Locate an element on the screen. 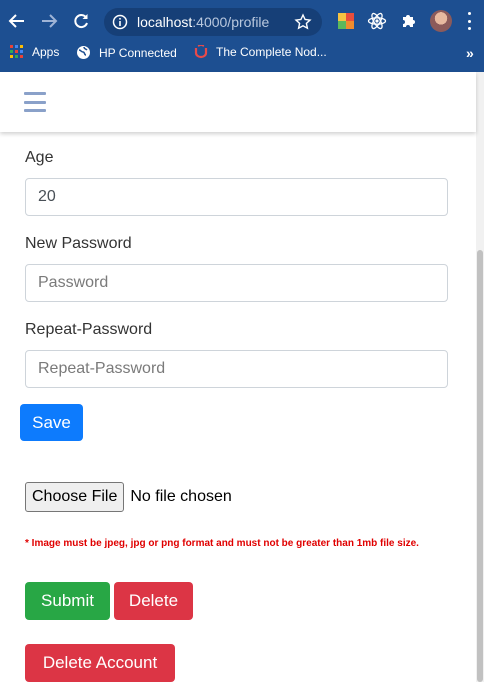 The height and width of the screenshot is (682, 484). page-scrollbar is located at coordinates (480, 377).